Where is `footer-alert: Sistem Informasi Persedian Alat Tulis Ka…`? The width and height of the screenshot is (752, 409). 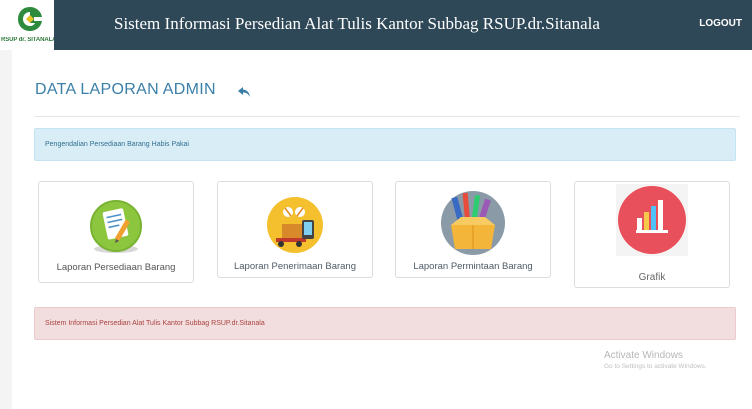 footer-alert: Sistem Informasi Persedian Alat Tulis Ka… is located at coordinates (385, 323).